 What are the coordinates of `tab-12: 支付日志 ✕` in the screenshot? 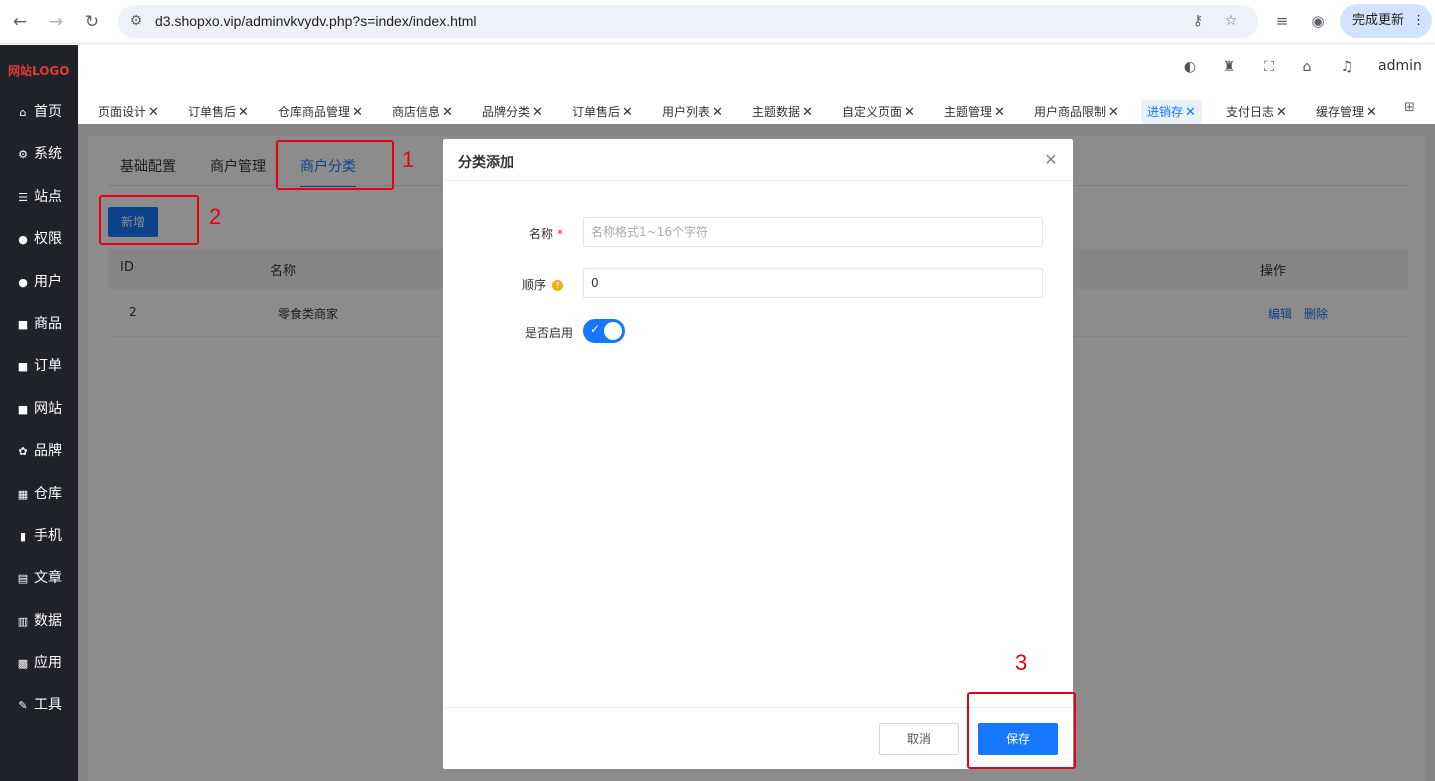 It's located at (1256, 112).